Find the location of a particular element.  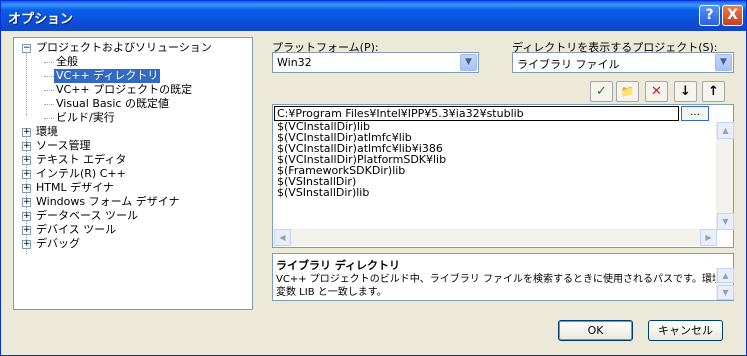

tree-item-forms-designer: + Windows フォーム デザイナ is located at coordinates (133, 202).